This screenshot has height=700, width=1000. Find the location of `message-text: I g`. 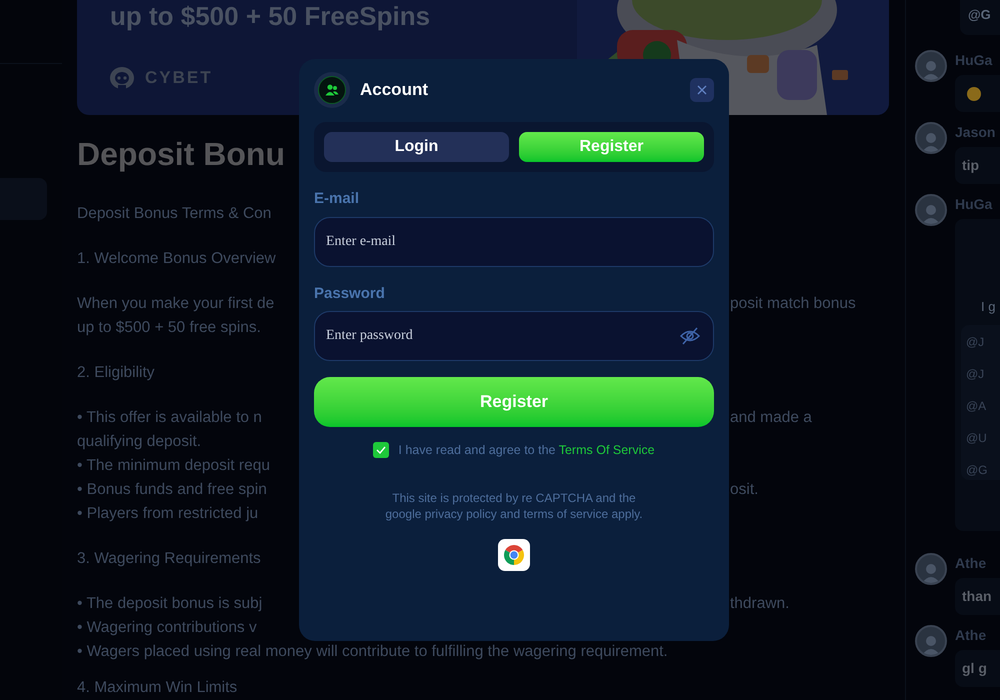

message-text: I g is located at coordinates (988, 307).